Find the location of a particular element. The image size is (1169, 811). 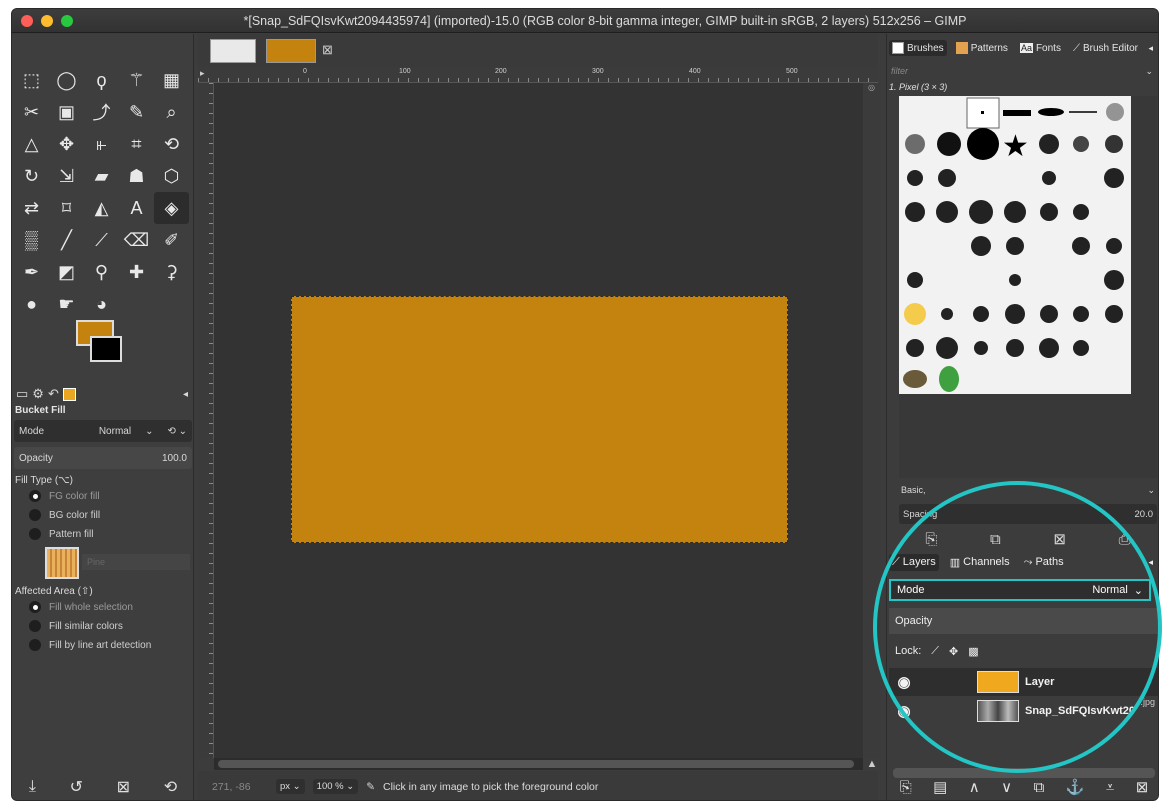

pattern-fill-radio: Pattern fill is located at coordinates (61, 534).